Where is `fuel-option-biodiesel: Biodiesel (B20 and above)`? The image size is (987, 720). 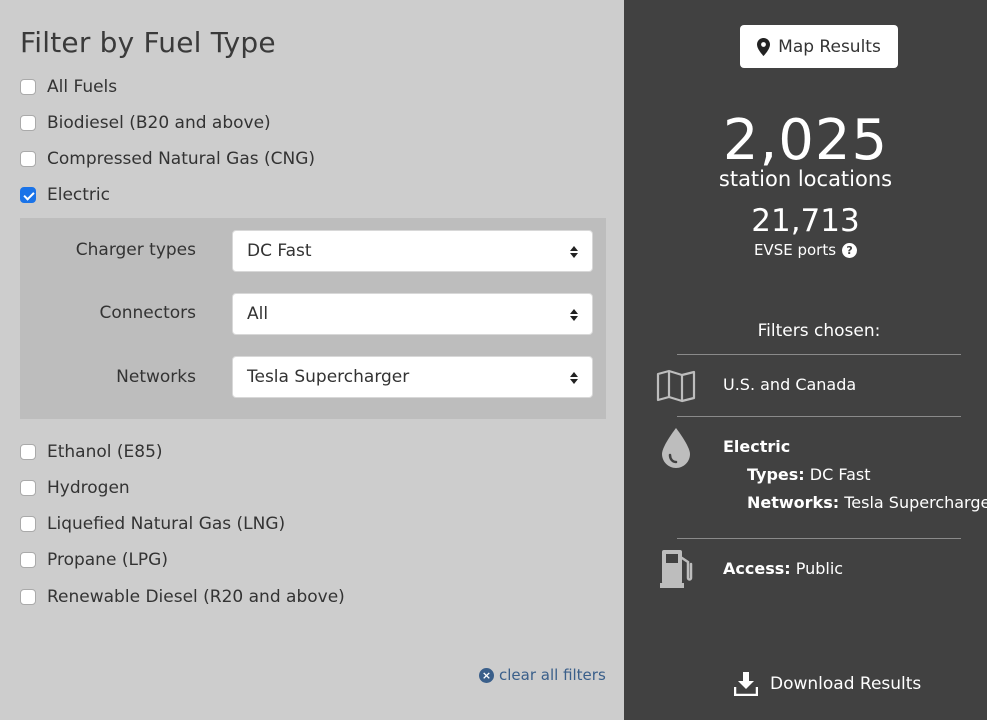 fuel-option-biodiesel: Biodiesel (B20 and above) is located at coordinates (145, 123).